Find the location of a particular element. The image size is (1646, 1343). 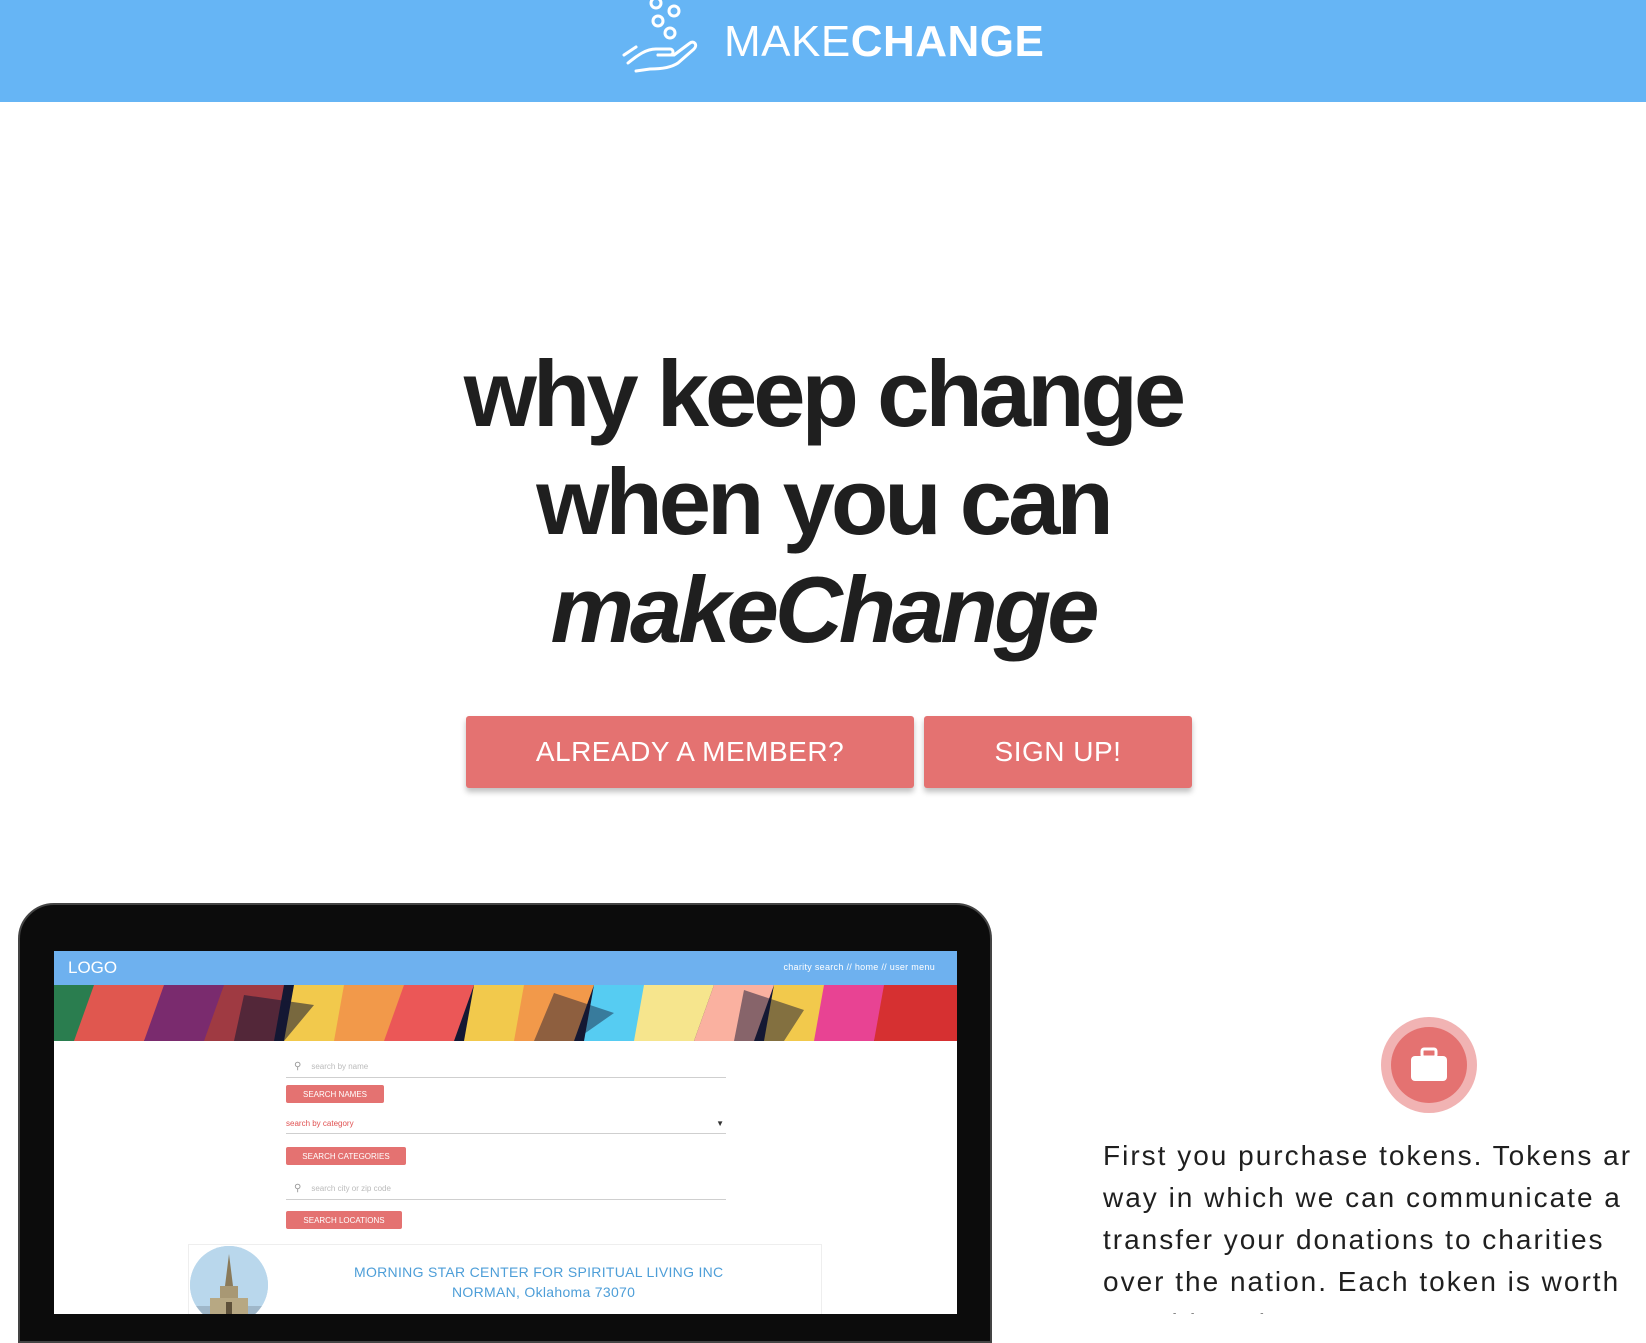

caret-down-icon: ▼ is located at coordinates (720, 1123).